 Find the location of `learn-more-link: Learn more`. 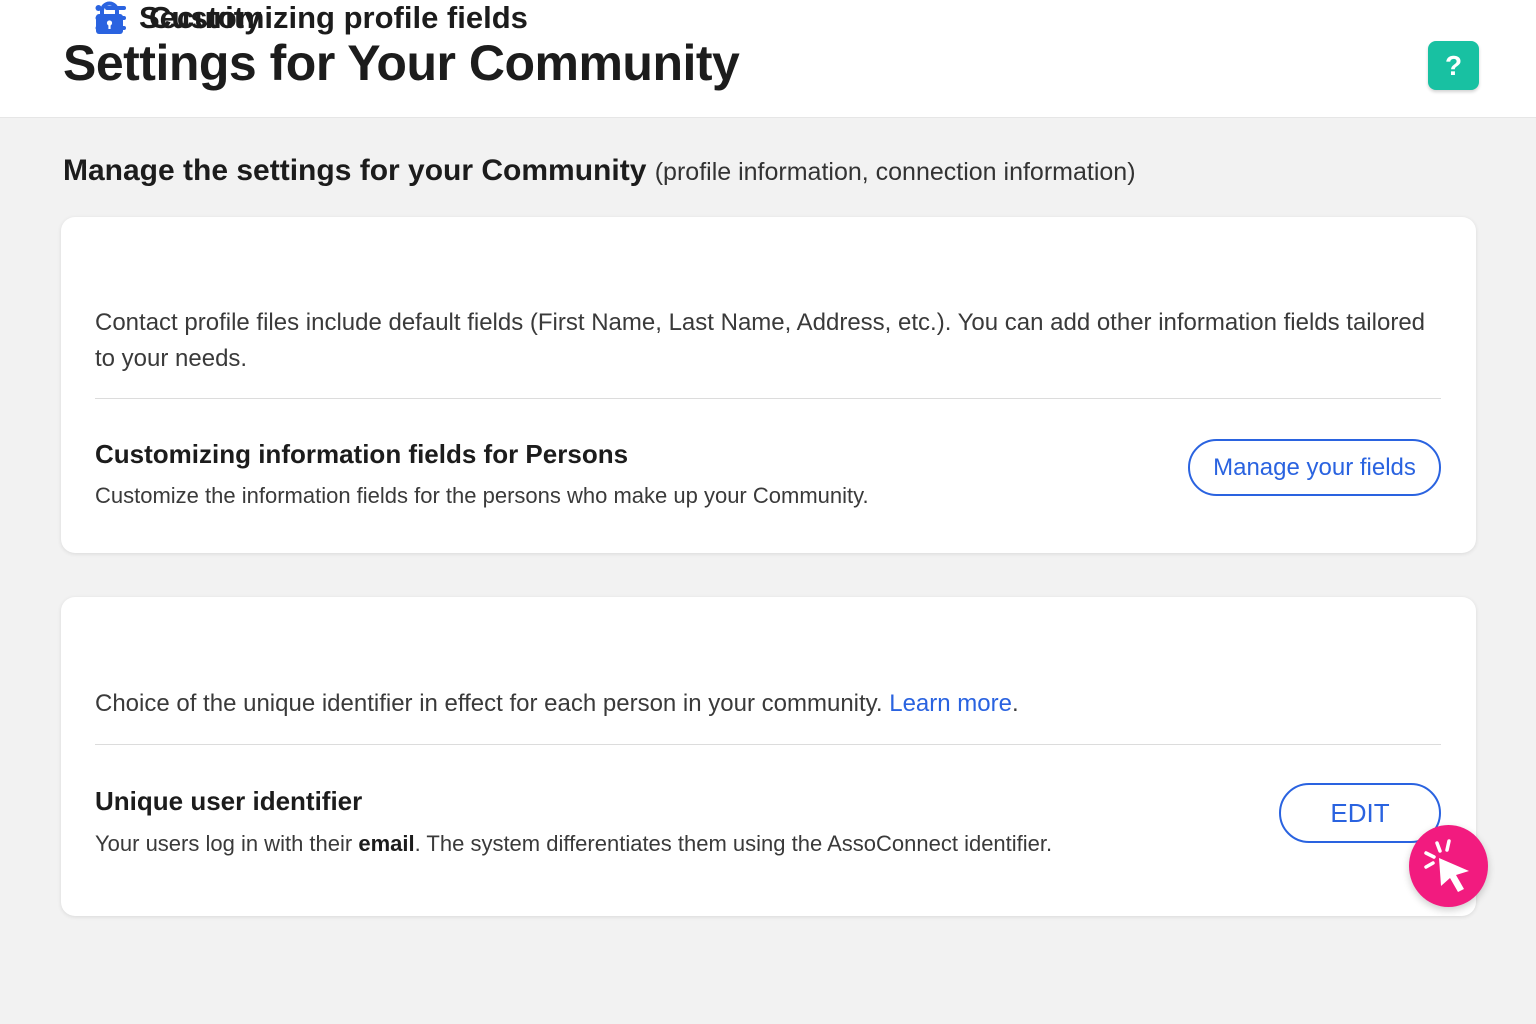

learn-more-link: Learn more is located at coordinates (950, 703).